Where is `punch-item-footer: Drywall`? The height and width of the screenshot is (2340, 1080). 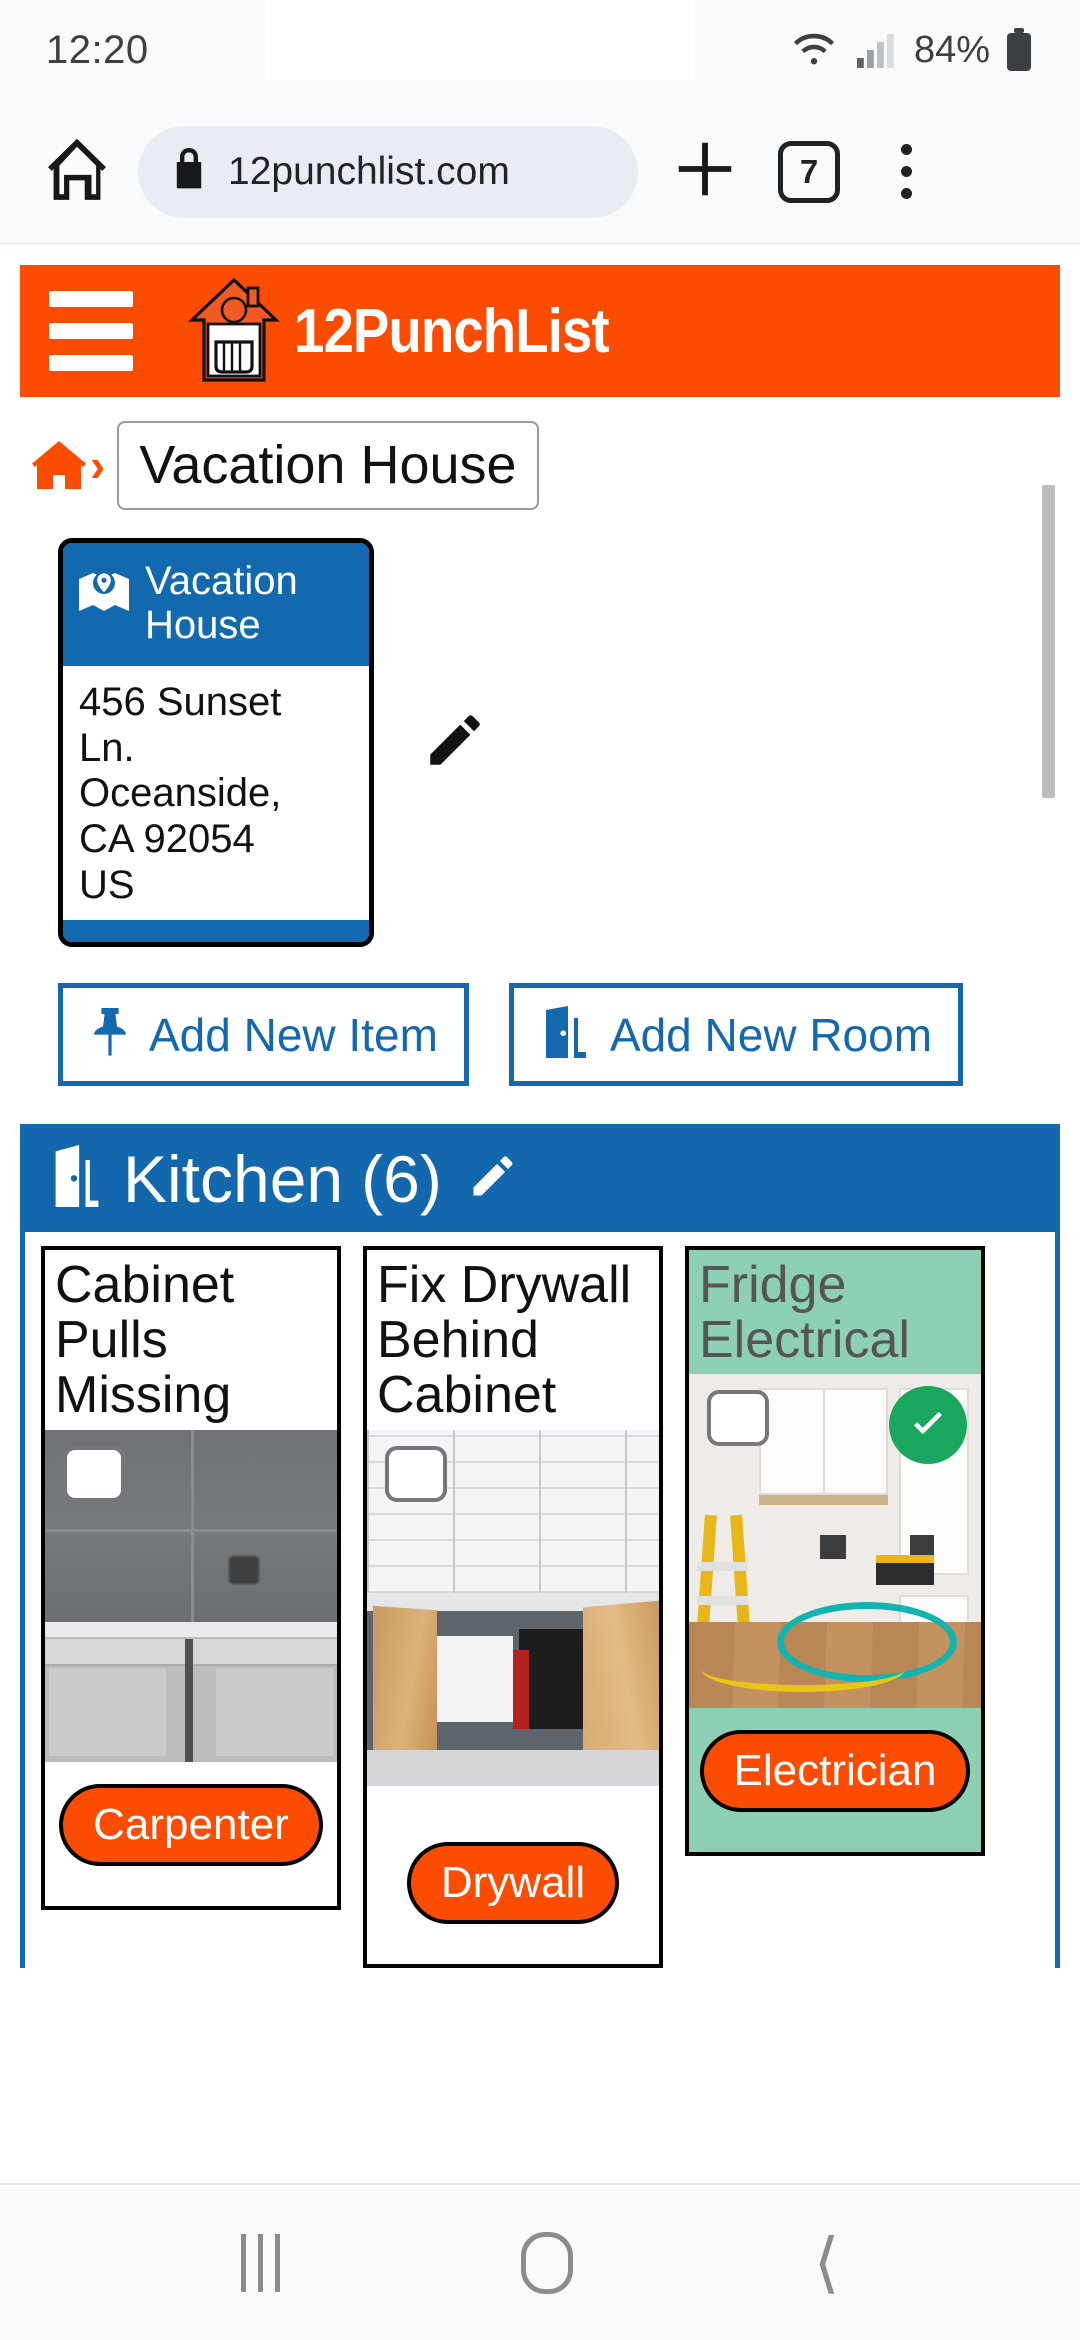
punch-item-footer: Drywall is located at coordinates (513, 1875).